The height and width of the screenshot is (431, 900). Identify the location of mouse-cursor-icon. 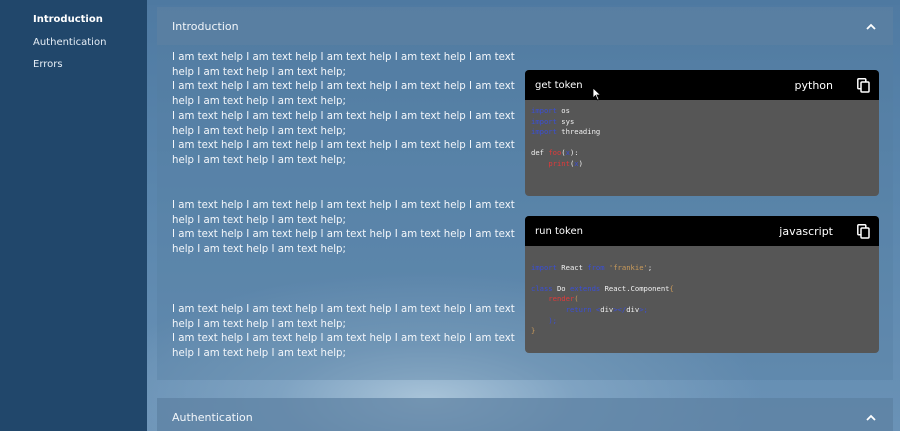
(597, 93).